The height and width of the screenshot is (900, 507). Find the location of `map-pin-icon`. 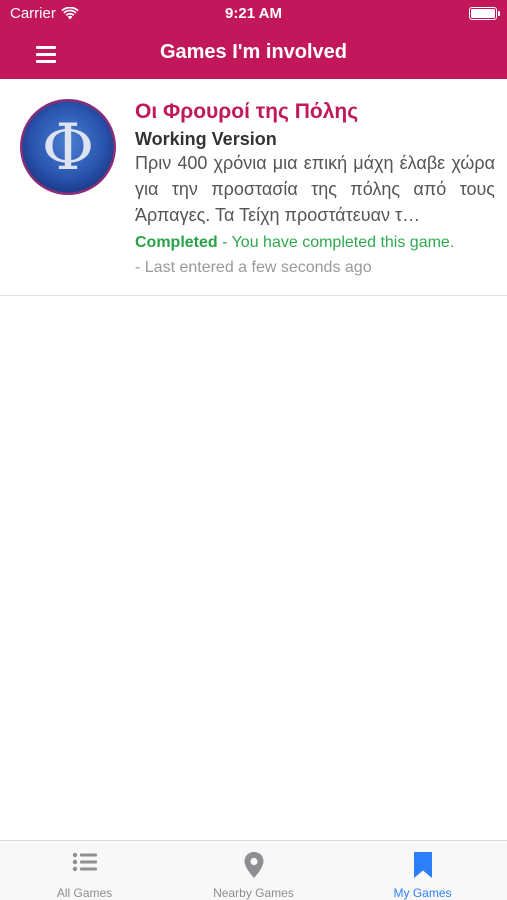

map-pin-icon is located at coordinates (253, 865).